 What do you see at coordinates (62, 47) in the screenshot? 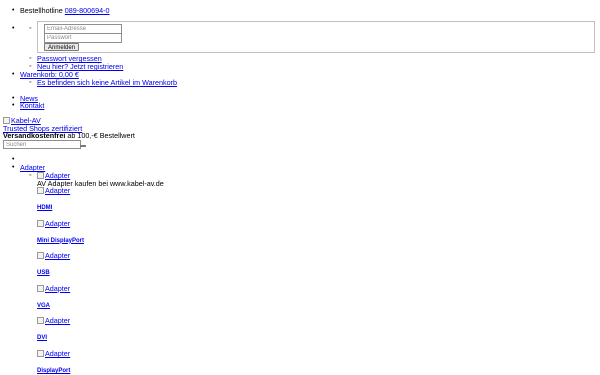
I see `login-button: Anmelden` at bounding box center [62, 47].